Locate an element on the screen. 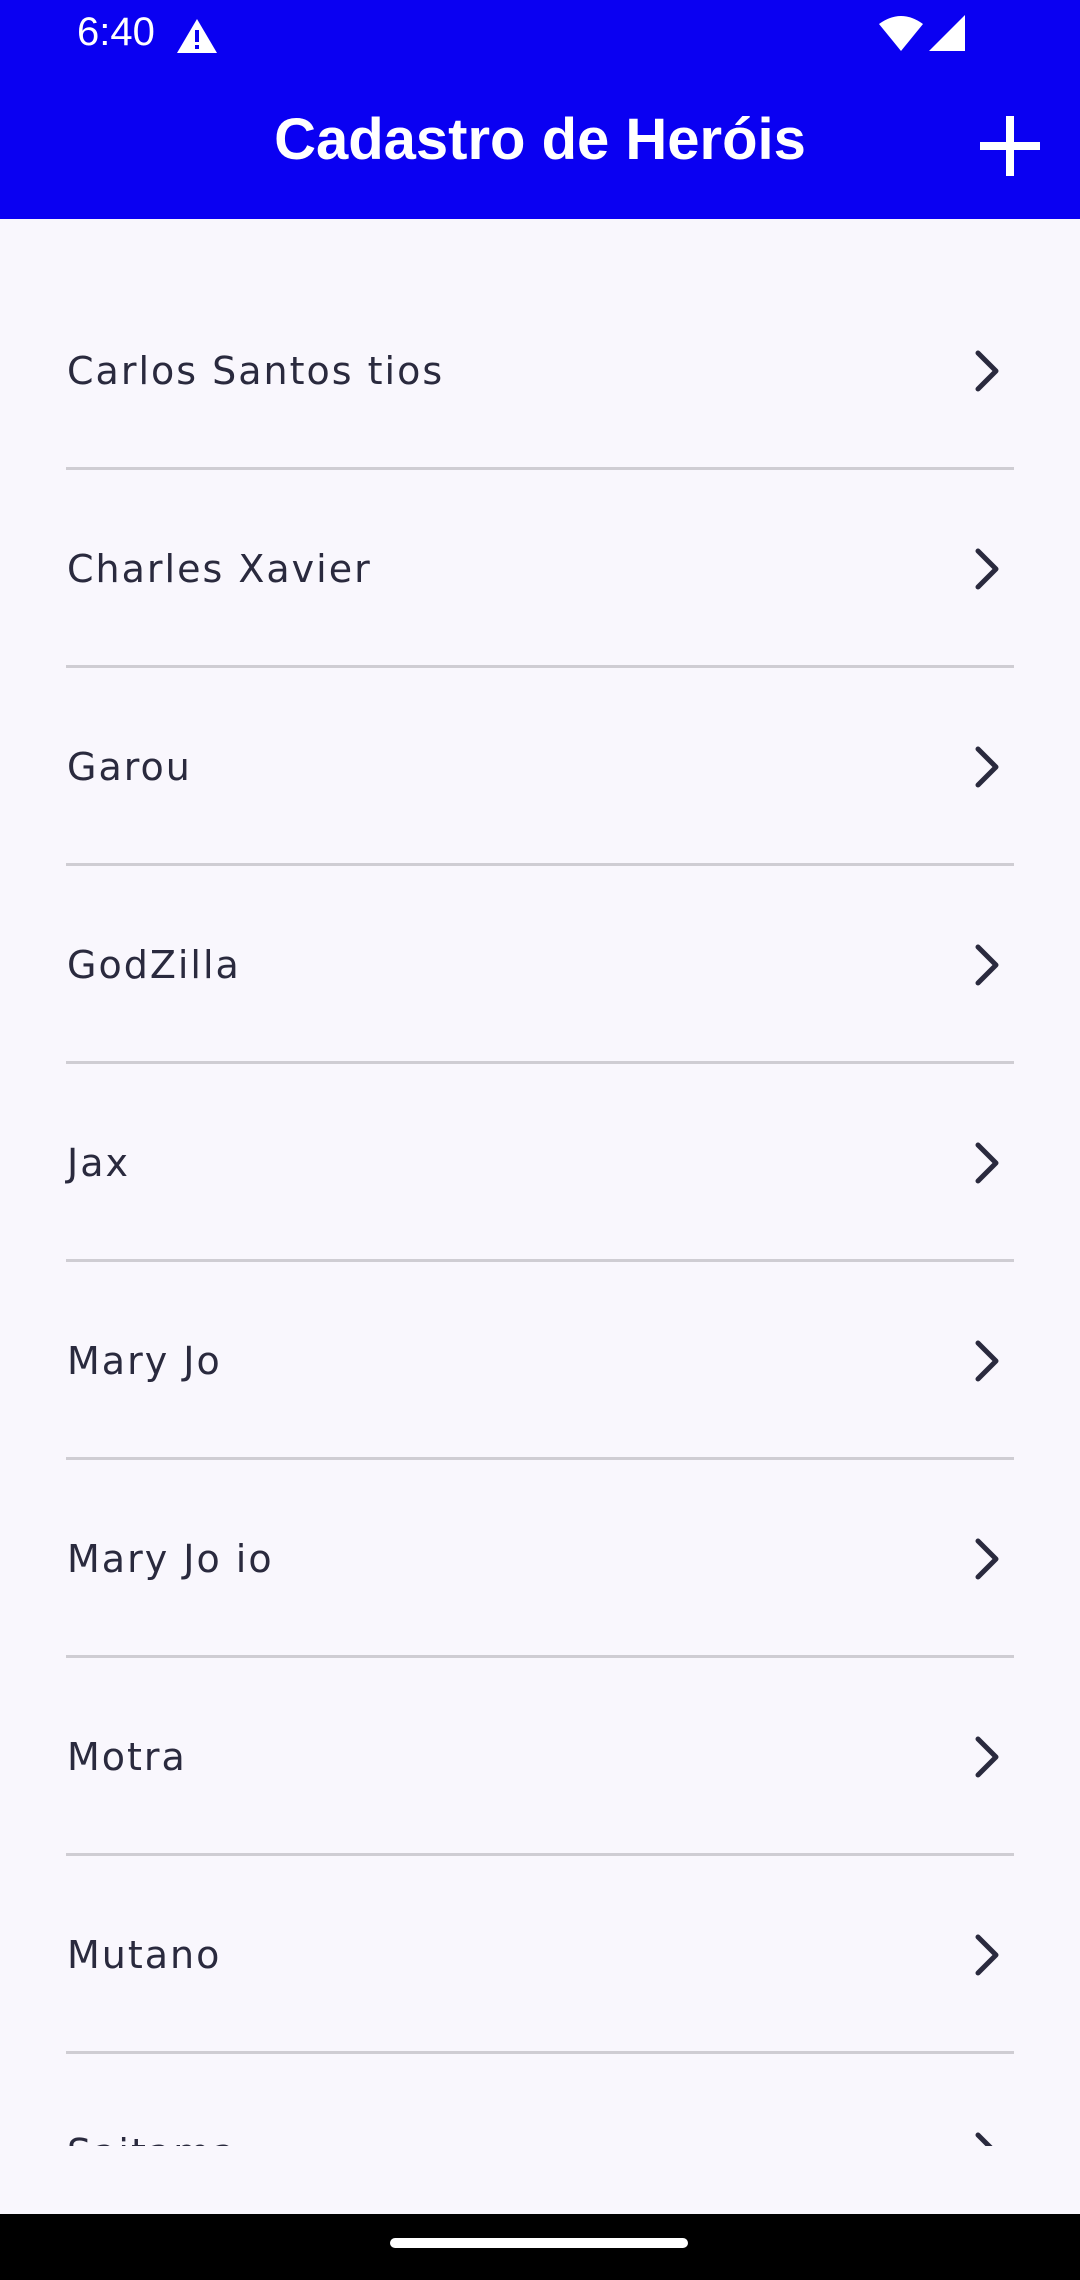 The width and height of the screenshot is (1080, 2280). hero-name: Motra is located at coordinates (127, 1757).